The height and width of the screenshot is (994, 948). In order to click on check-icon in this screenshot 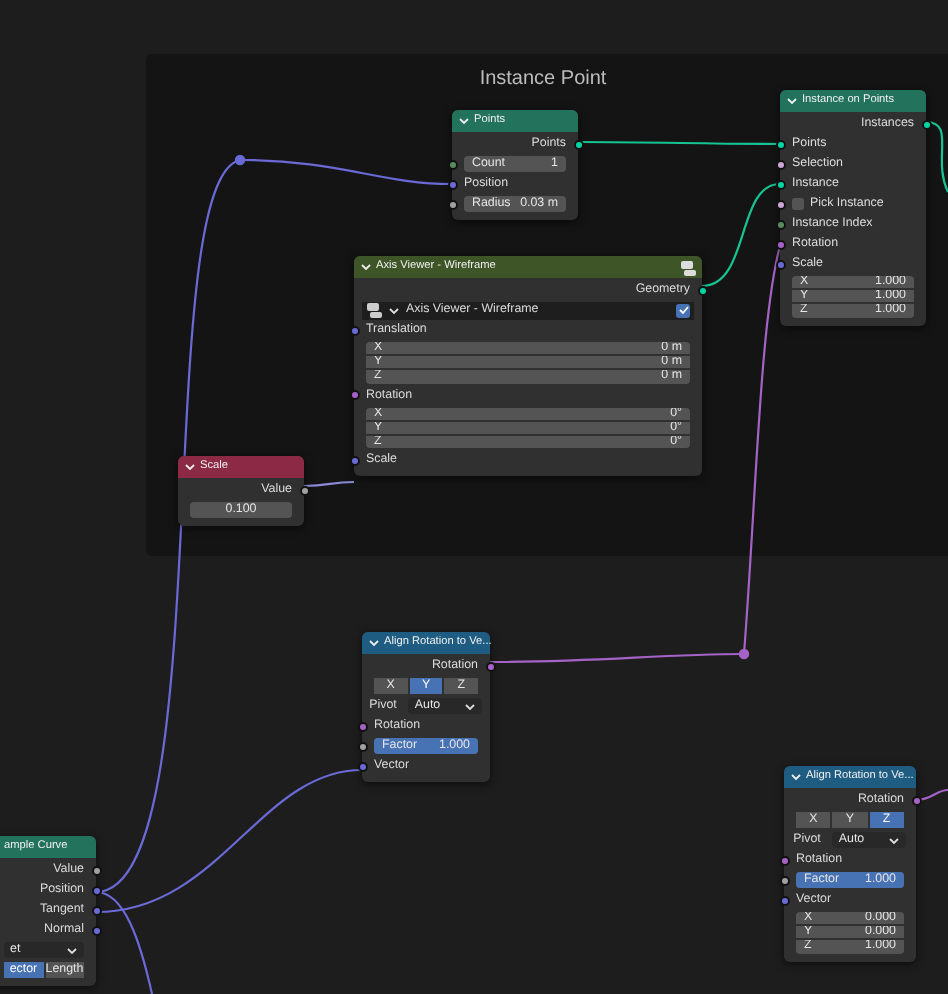, I will do `click(683, 310)`.